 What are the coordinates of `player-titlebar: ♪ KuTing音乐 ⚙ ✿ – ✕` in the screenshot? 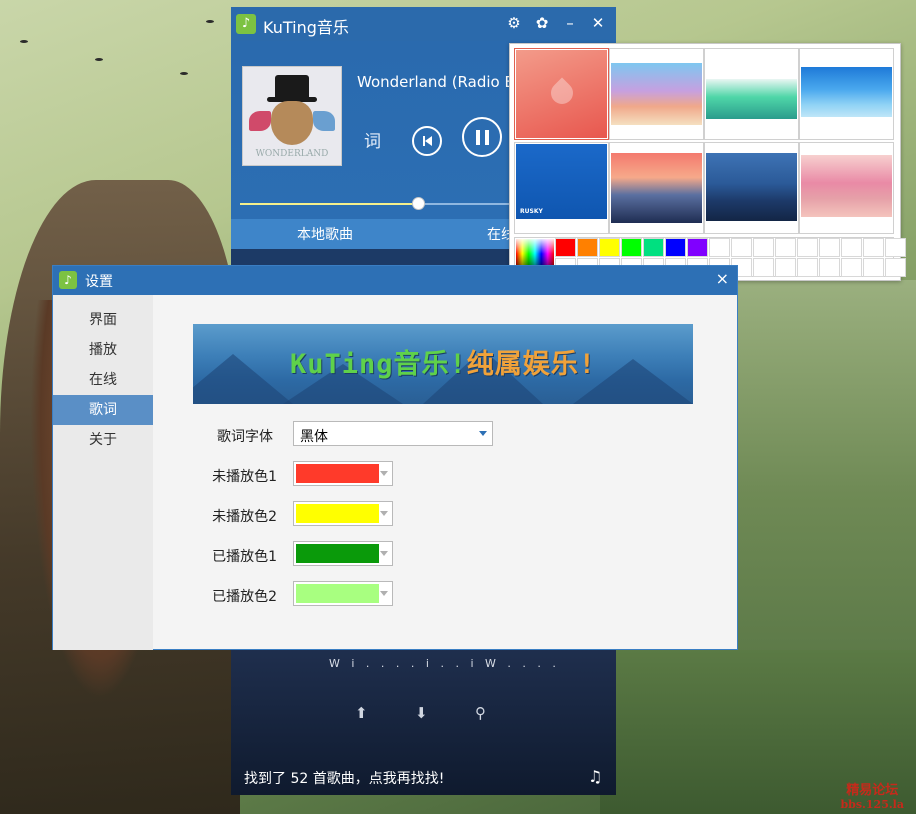 It's located at (423, 24).